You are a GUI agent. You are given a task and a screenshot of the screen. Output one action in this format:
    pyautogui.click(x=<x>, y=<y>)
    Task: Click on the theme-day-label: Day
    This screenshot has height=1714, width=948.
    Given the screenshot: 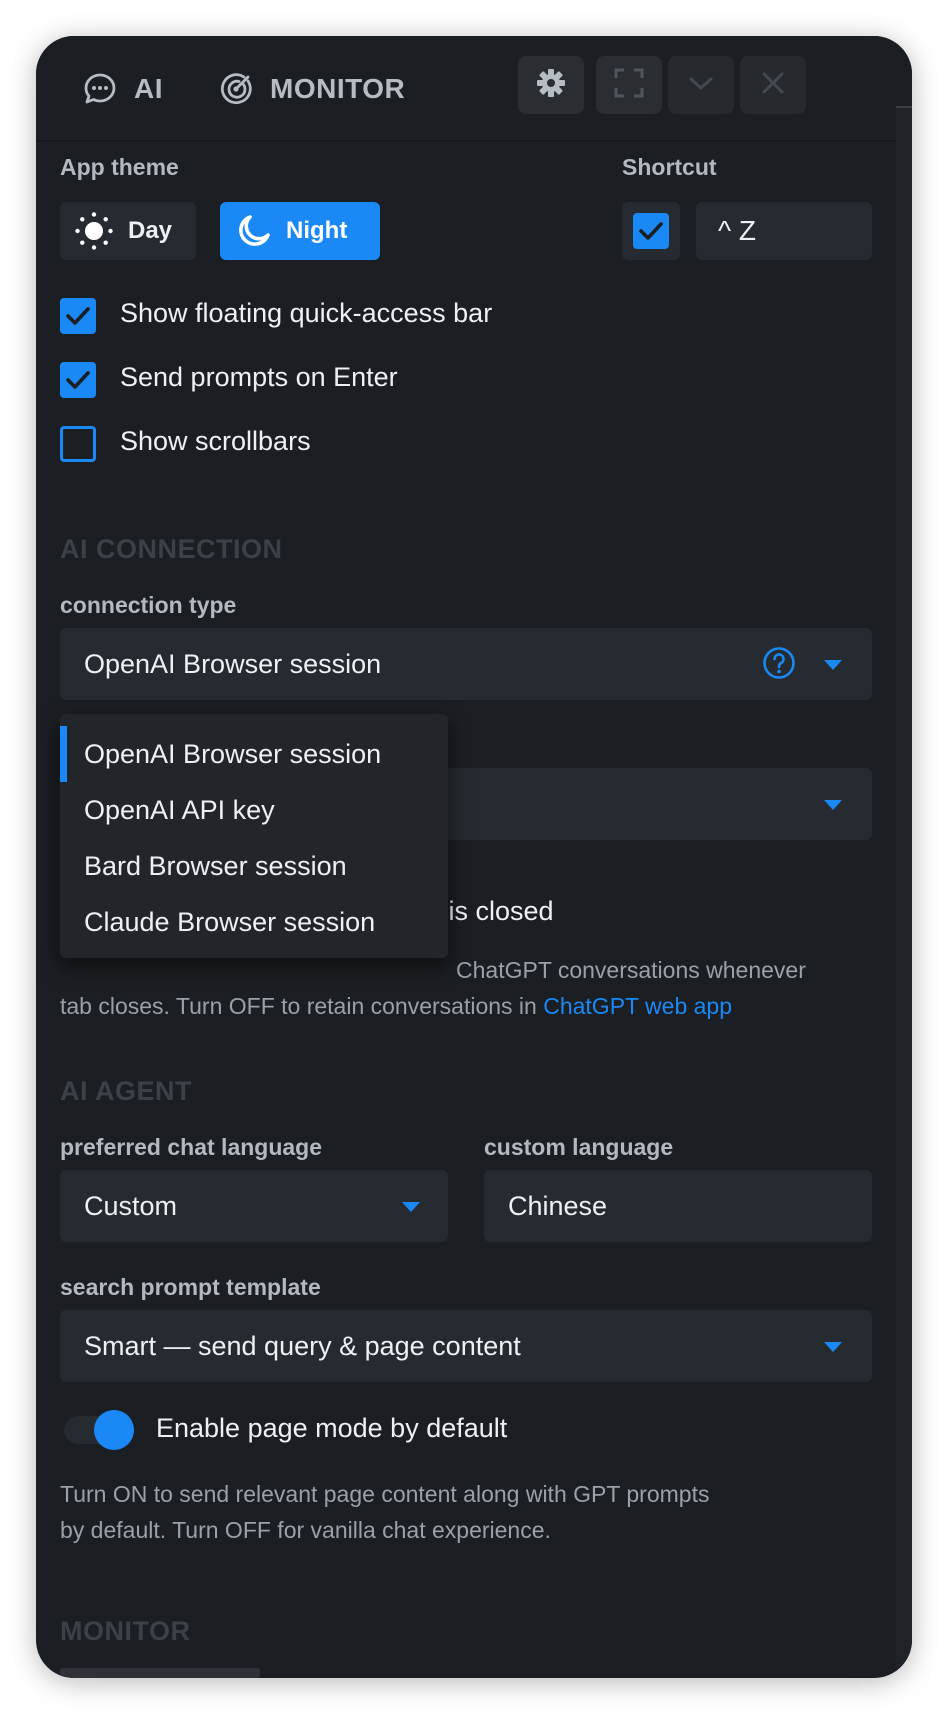 What is the action you would take?
    pyautogui.click(x=150, y=230)
    